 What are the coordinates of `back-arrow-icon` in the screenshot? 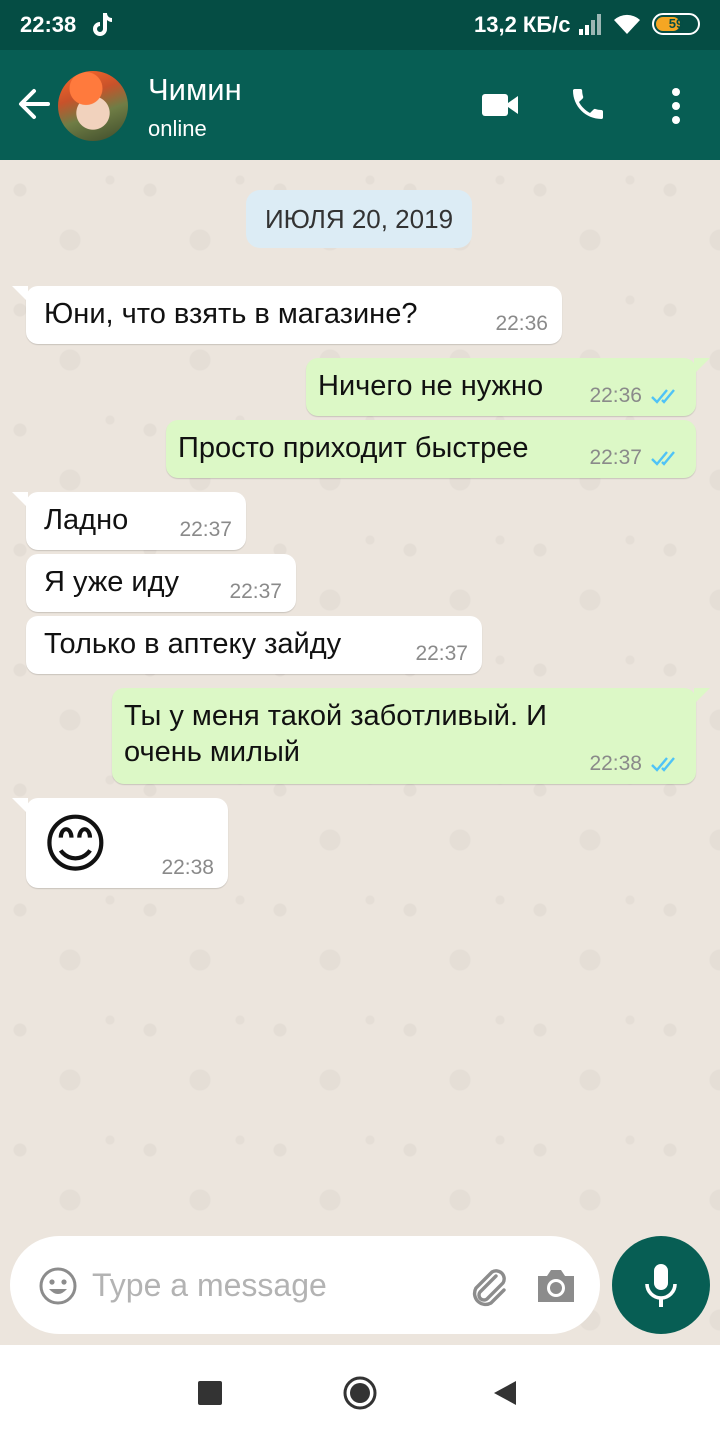 It's located at (34, 104).